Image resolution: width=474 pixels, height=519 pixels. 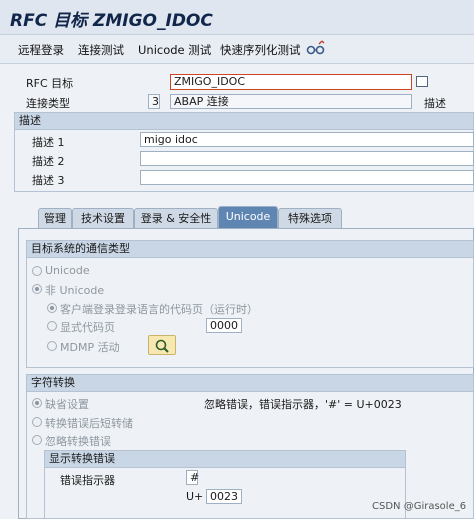 I want to click on non-unicode-radio-label: 非 Unicode, so click(x=75, y=290).